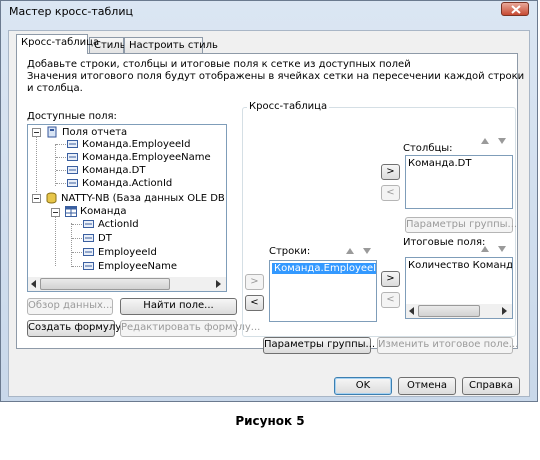  I want to click on tab-crosstab: Кросс-таблица, so click(57, 44).